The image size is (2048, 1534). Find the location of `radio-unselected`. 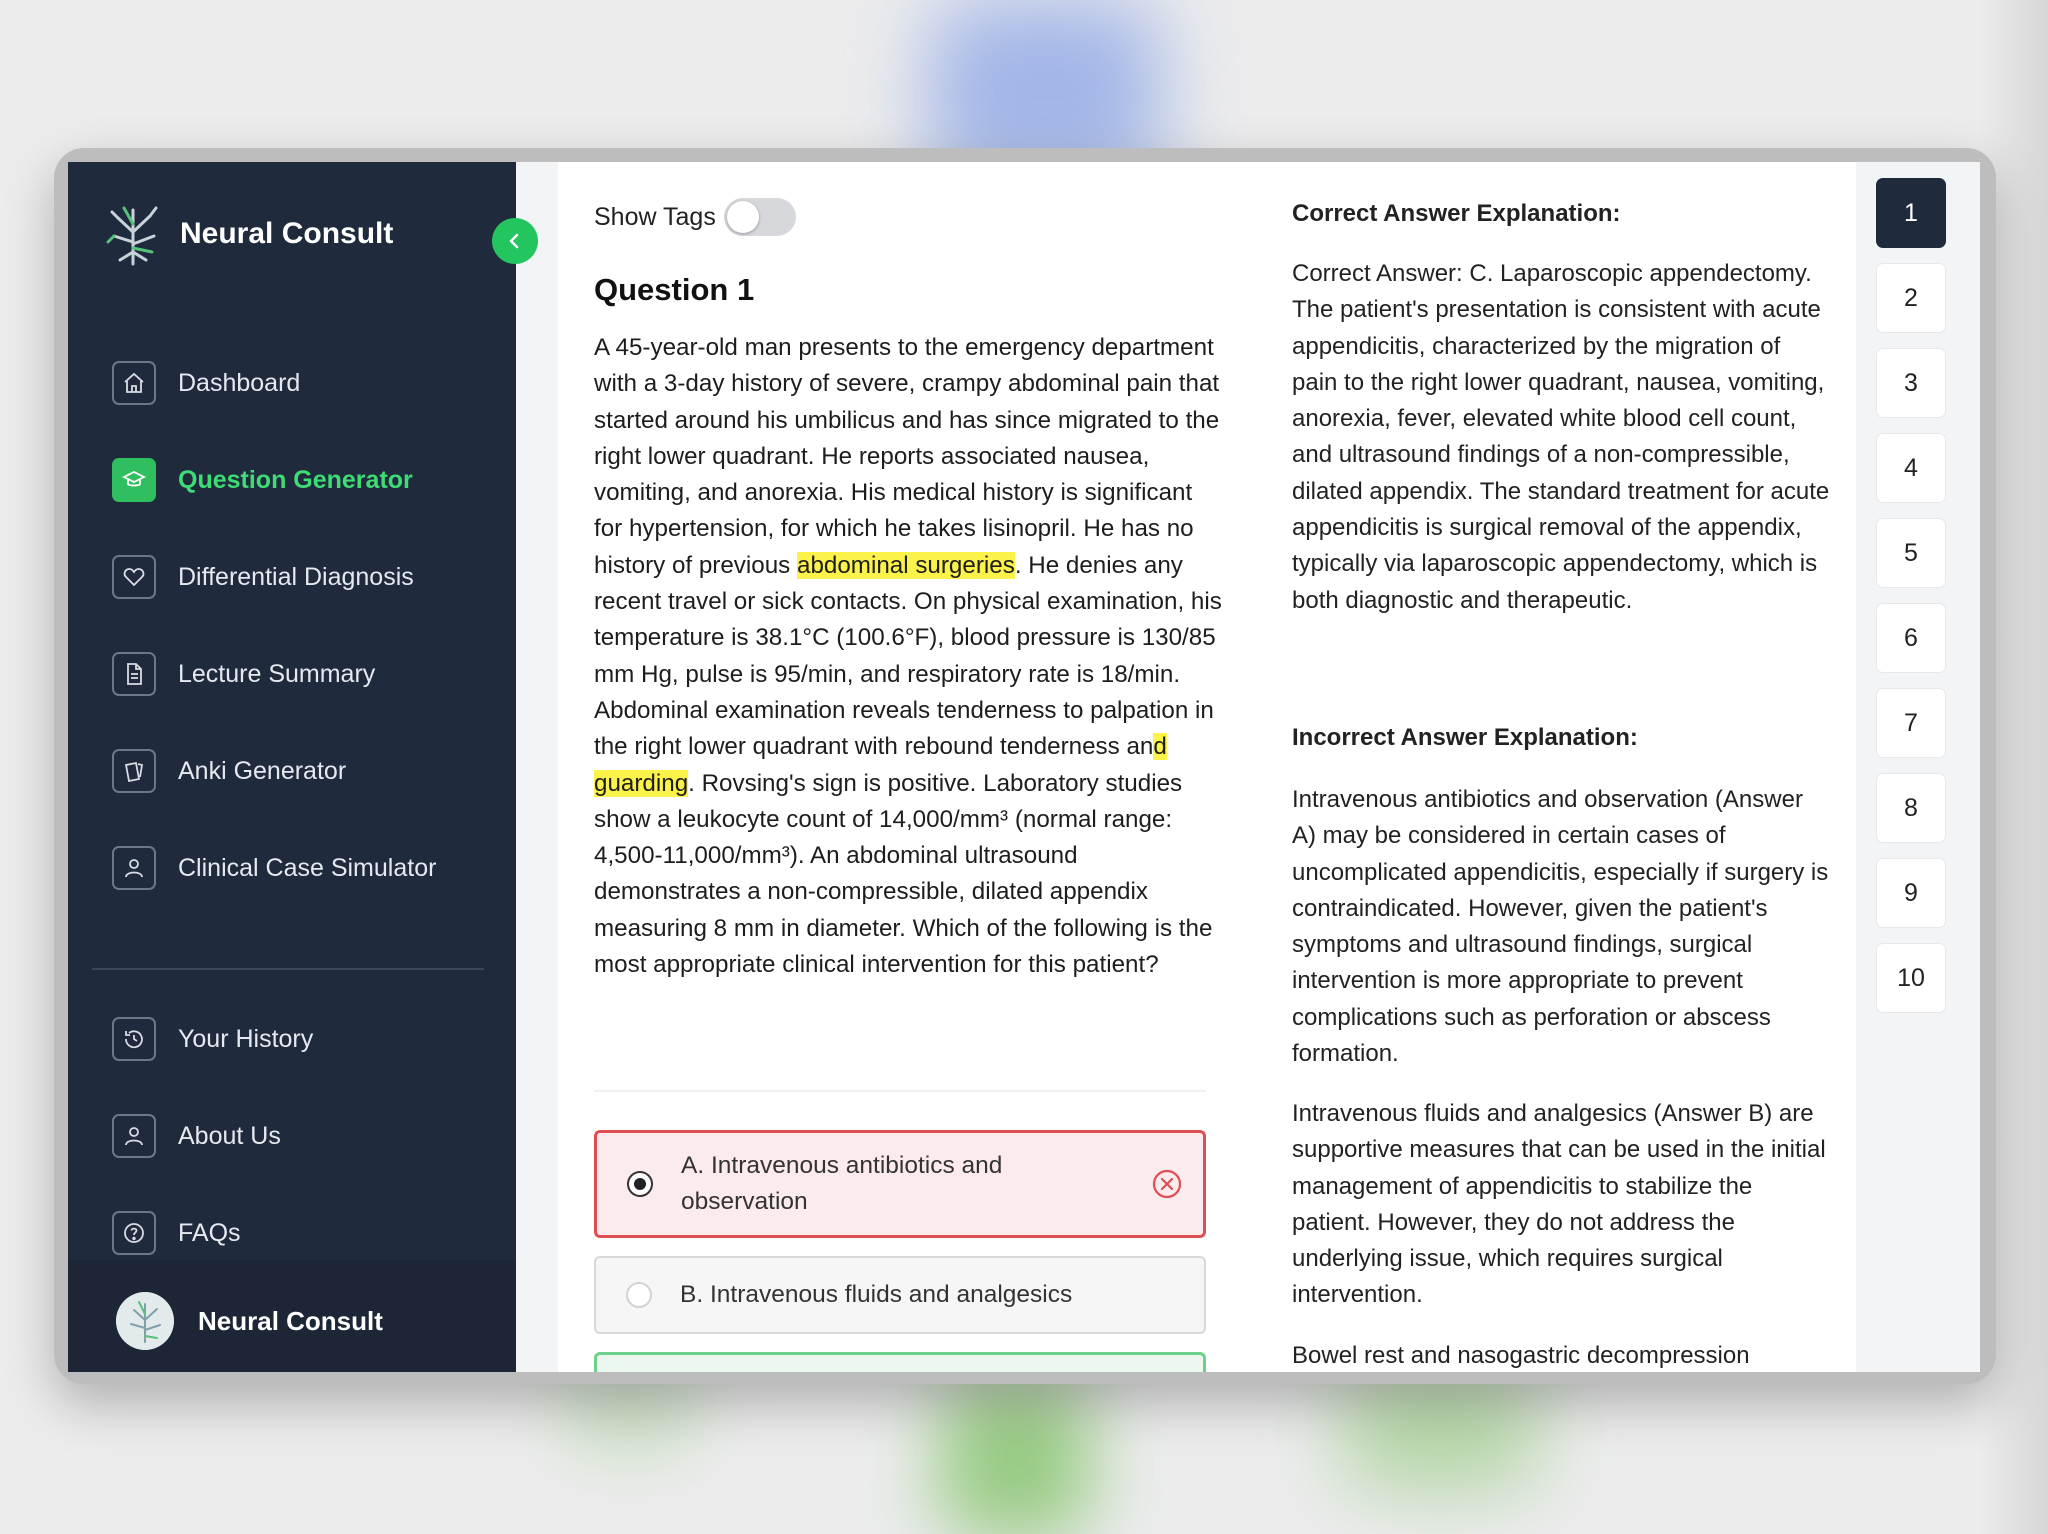

radio-unselected is located at coordinates (639, 1295).